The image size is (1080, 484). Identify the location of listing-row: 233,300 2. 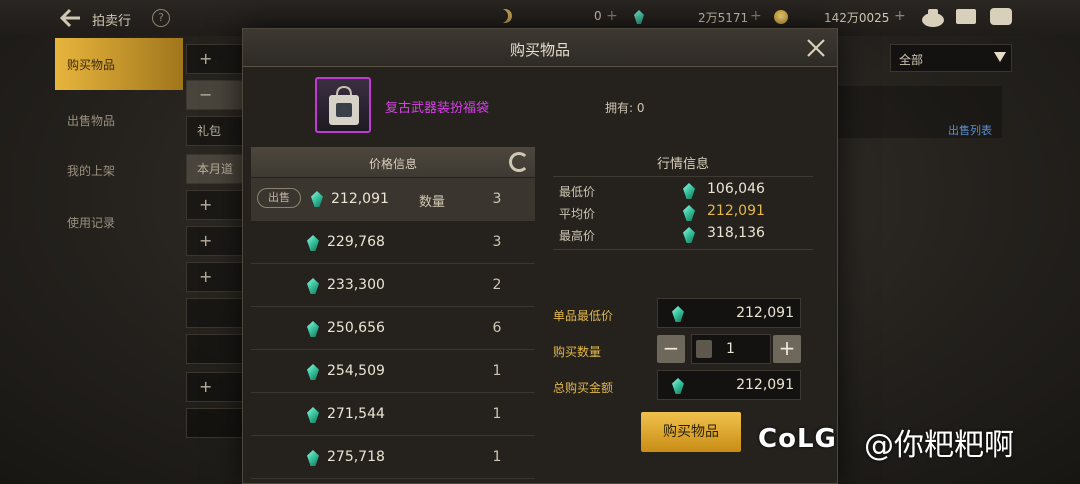
(393, 285).